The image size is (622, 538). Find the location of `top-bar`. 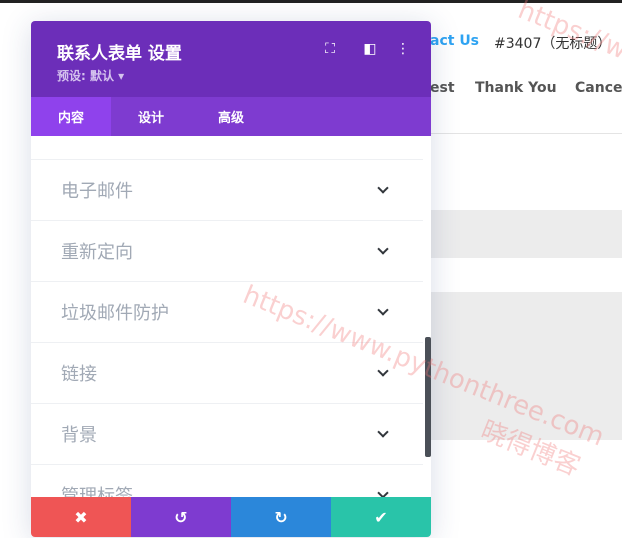

top-bar is located at coordinates (311, 1).